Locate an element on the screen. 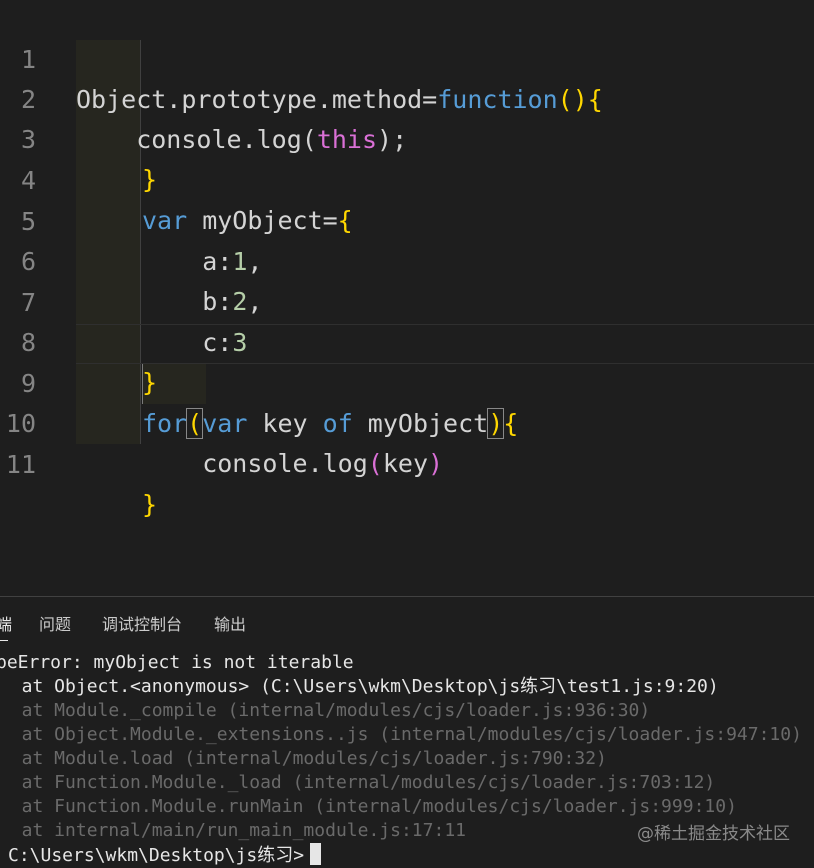 This screenshot has height=868, width=814. line-number: 11 is located at coordinates (20, 464).